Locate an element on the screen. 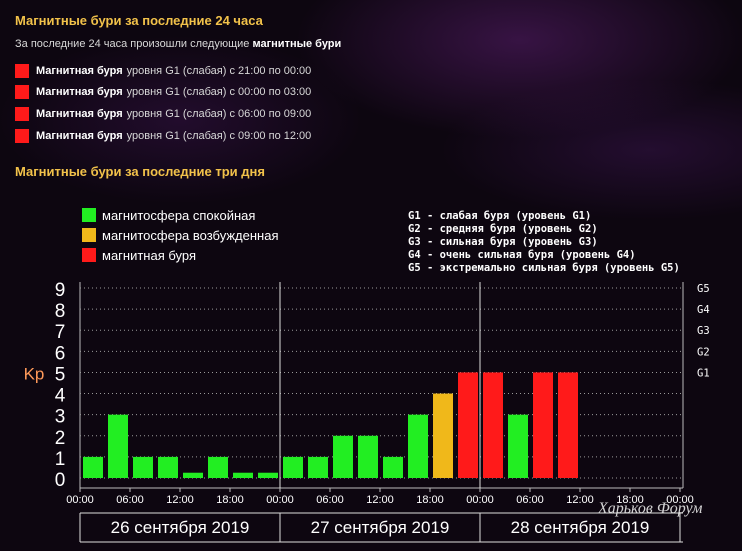 This screenshot has width=742, height=551. y-axis-label: Kp is located at coordinates (34, 373).